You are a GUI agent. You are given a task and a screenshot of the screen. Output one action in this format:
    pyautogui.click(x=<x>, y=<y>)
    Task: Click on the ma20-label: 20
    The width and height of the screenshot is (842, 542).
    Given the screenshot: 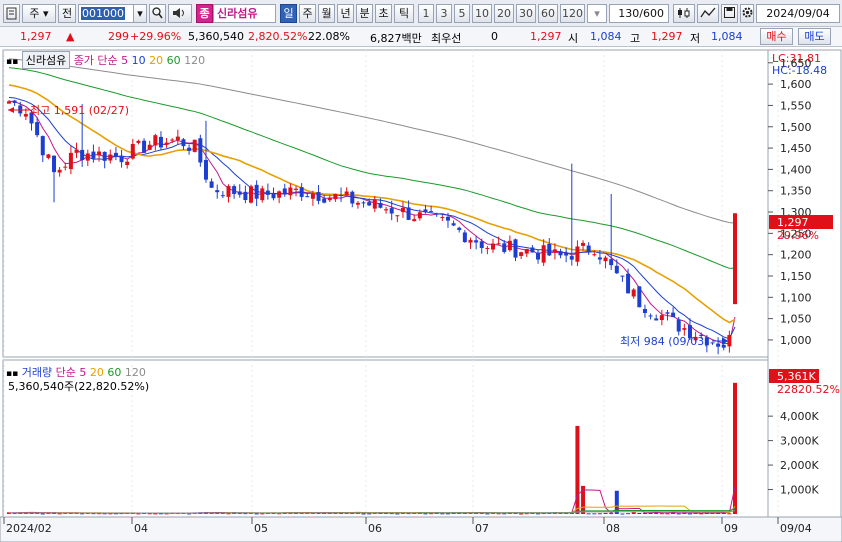 What is the action you would take?
    pyautogui.click(x=156, y=60)
    